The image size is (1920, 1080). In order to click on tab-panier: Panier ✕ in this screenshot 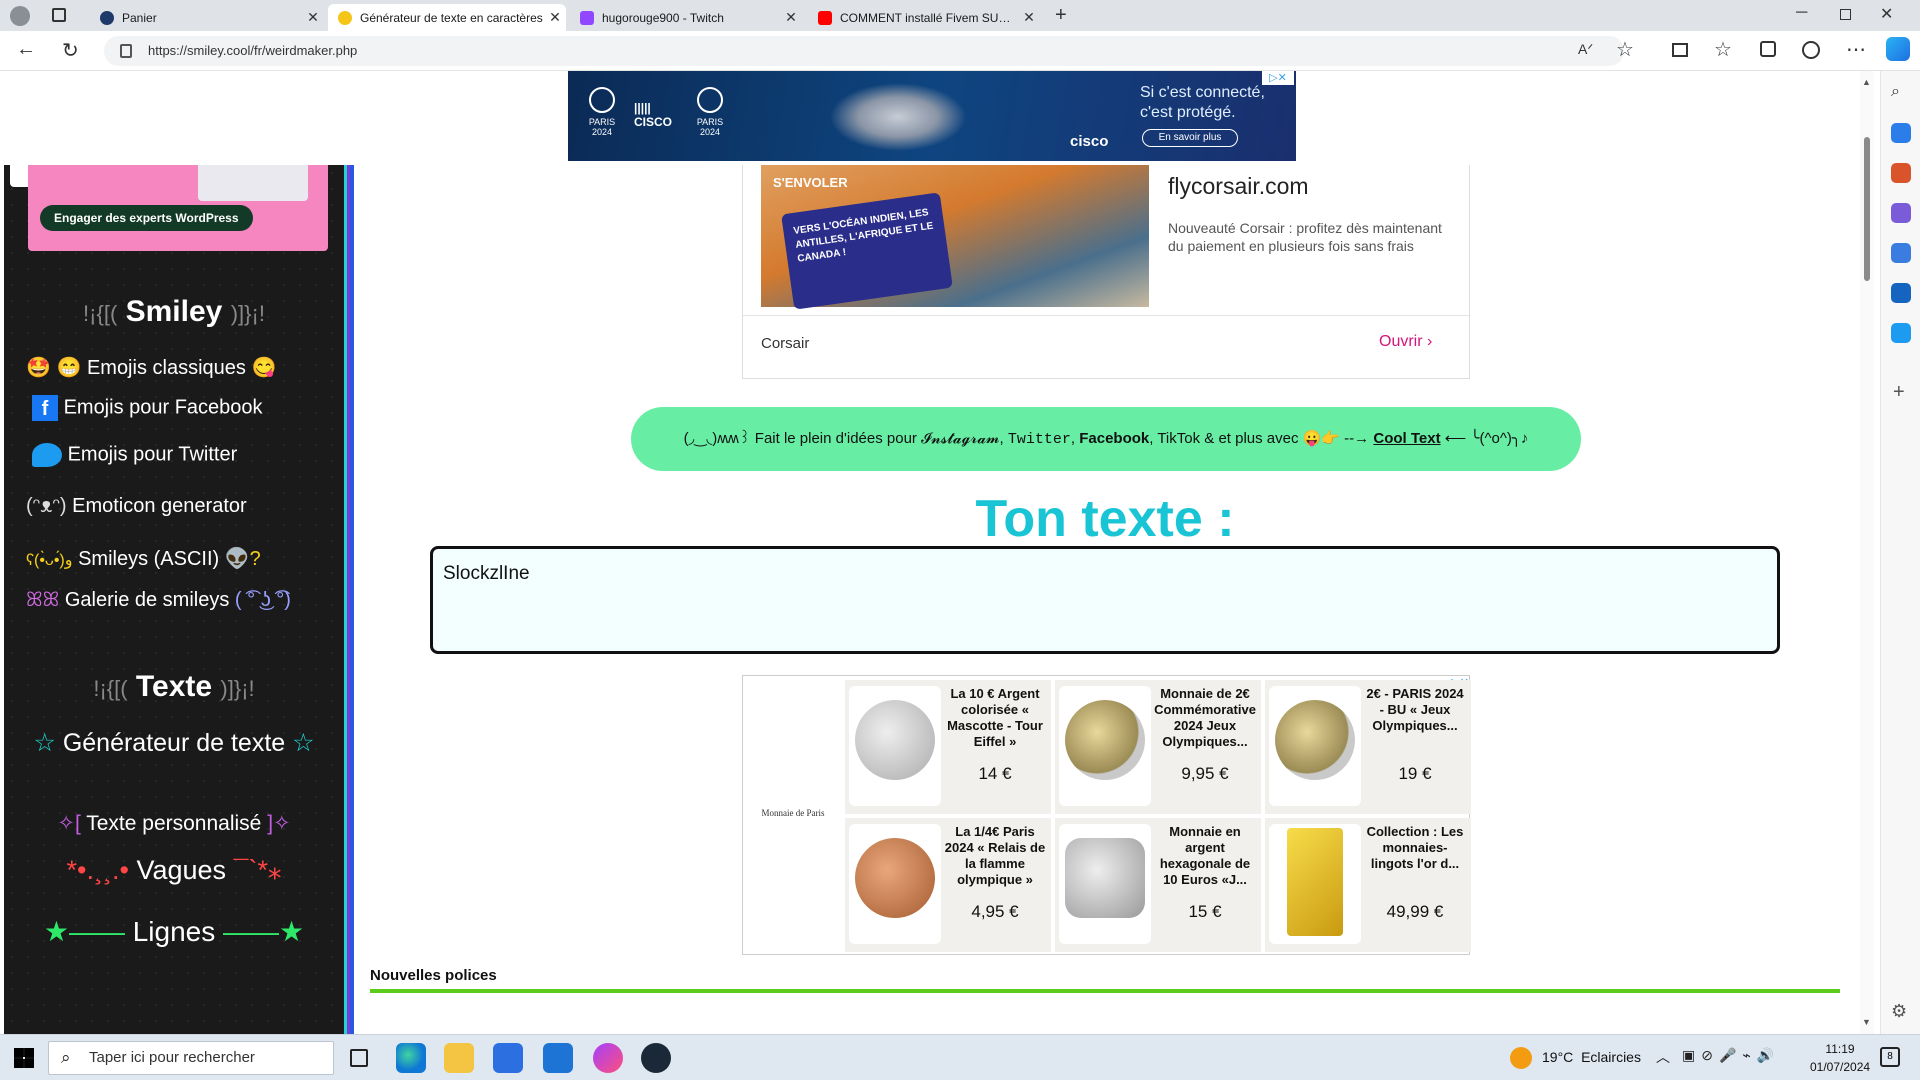, I will do `click(207, 17)`.